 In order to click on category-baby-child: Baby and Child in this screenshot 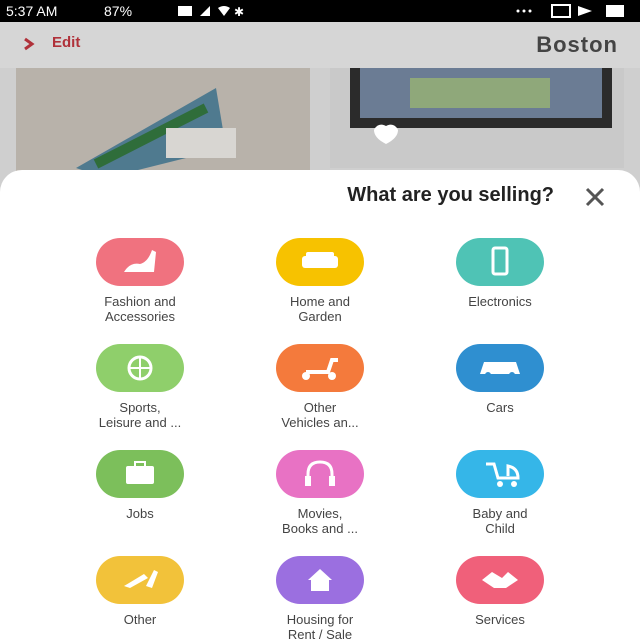, I will do `click(500, 493)`.